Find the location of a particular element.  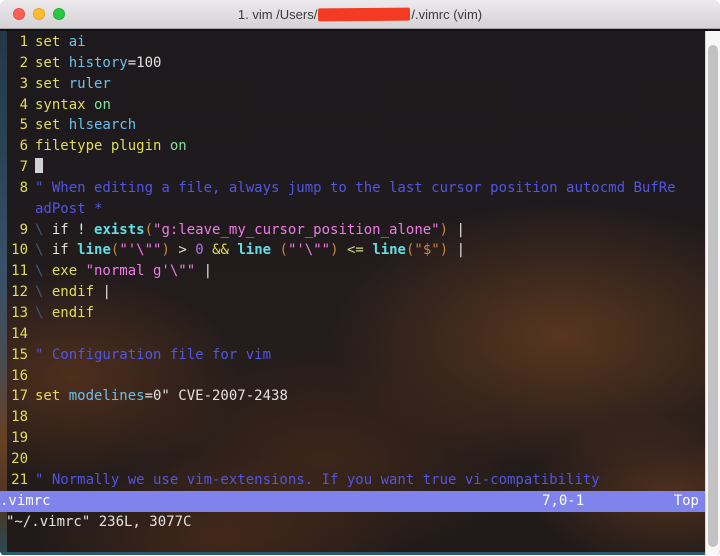

line-number: 19 is located at coordinates (19, 438).